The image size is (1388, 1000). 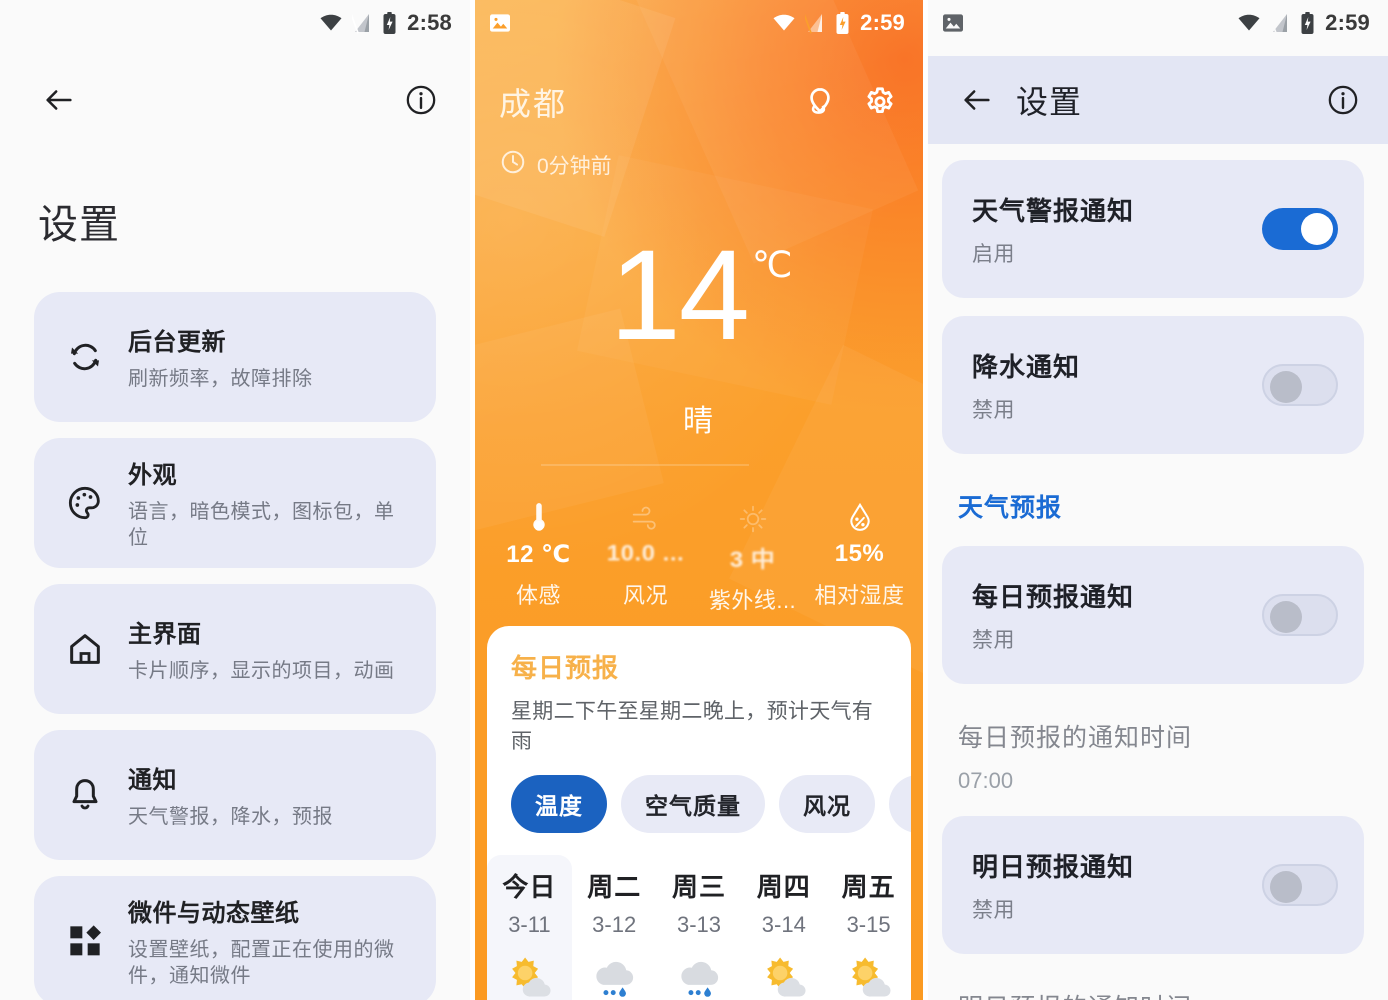 I want to click on cloud-rain-icon, so click(x=614, y=976).